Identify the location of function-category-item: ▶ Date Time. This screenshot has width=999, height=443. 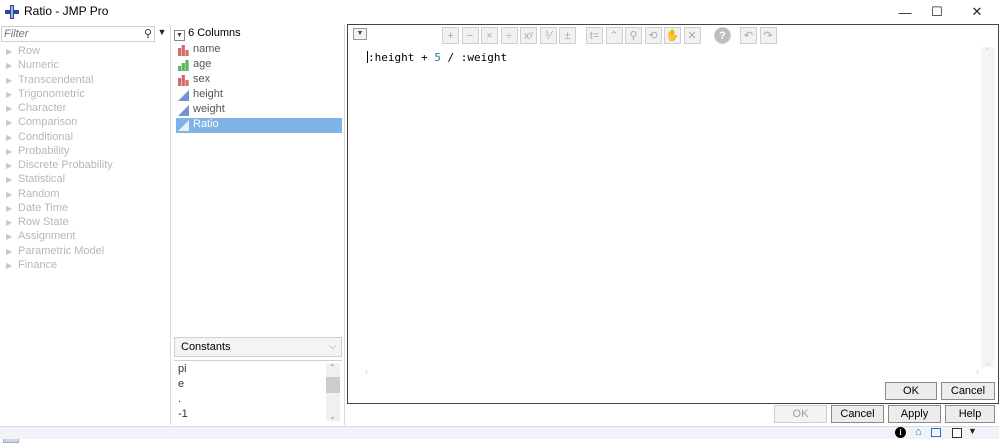
(37, 209).